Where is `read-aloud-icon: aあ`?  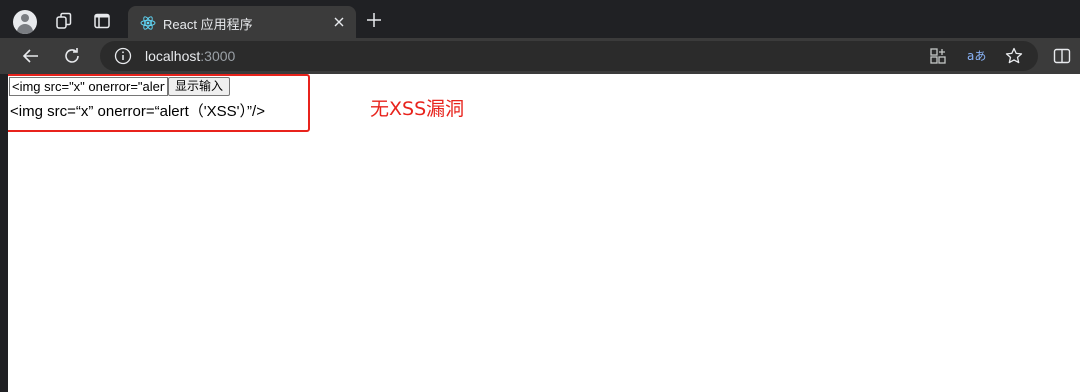
read-aloud-icon: aあ is located at coordinates (976, 56).